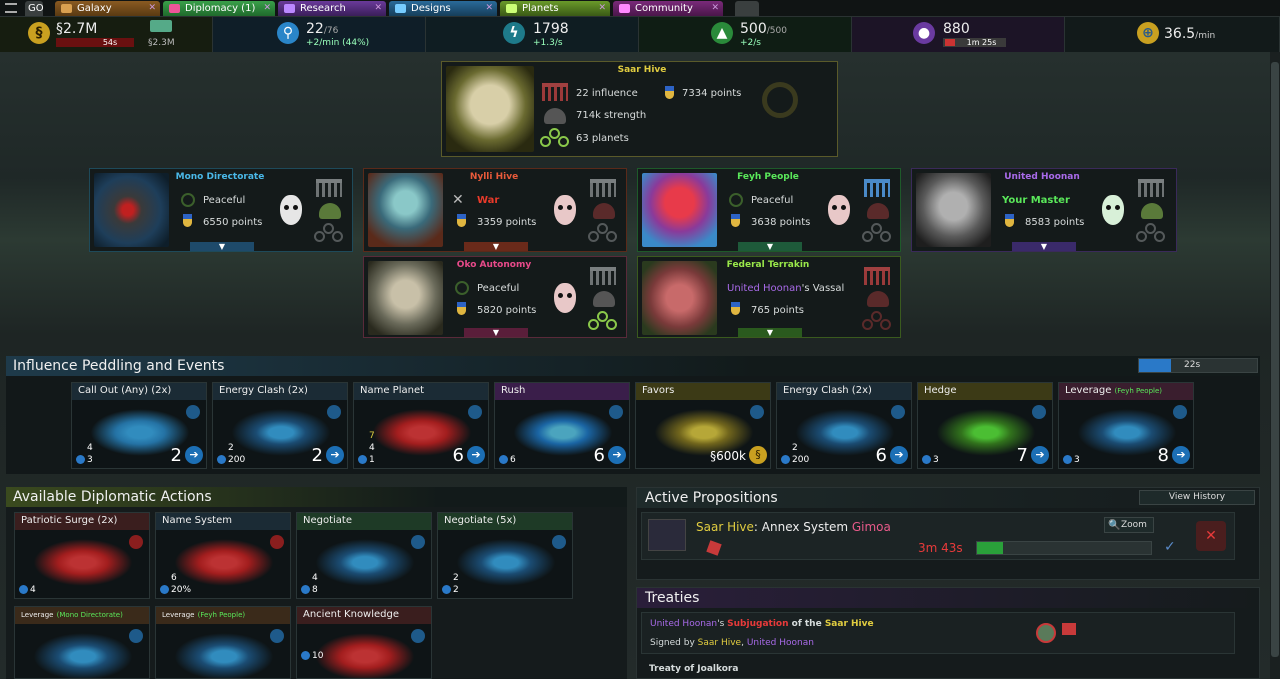 The height and width of the screenshot is (679, 1280). Describe the element at coordinates (223, 642) in the screenshot. I see `diplomatic-action-card: Leverage (Feyh People)` at that location.